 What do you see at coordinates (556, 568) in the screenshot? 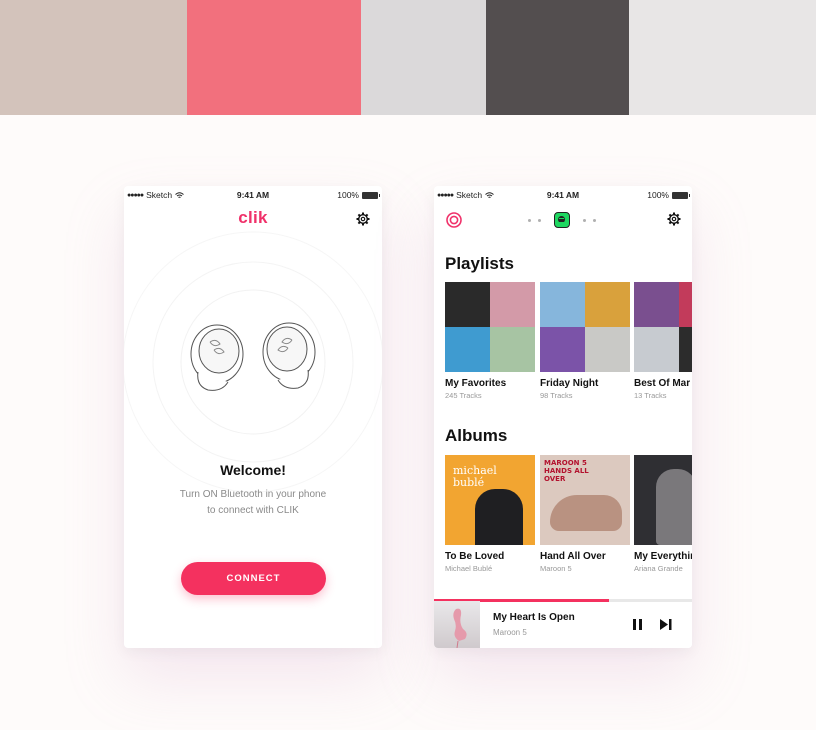
I see `album-artist: Maroon 5` at bounding box center [556, 568].